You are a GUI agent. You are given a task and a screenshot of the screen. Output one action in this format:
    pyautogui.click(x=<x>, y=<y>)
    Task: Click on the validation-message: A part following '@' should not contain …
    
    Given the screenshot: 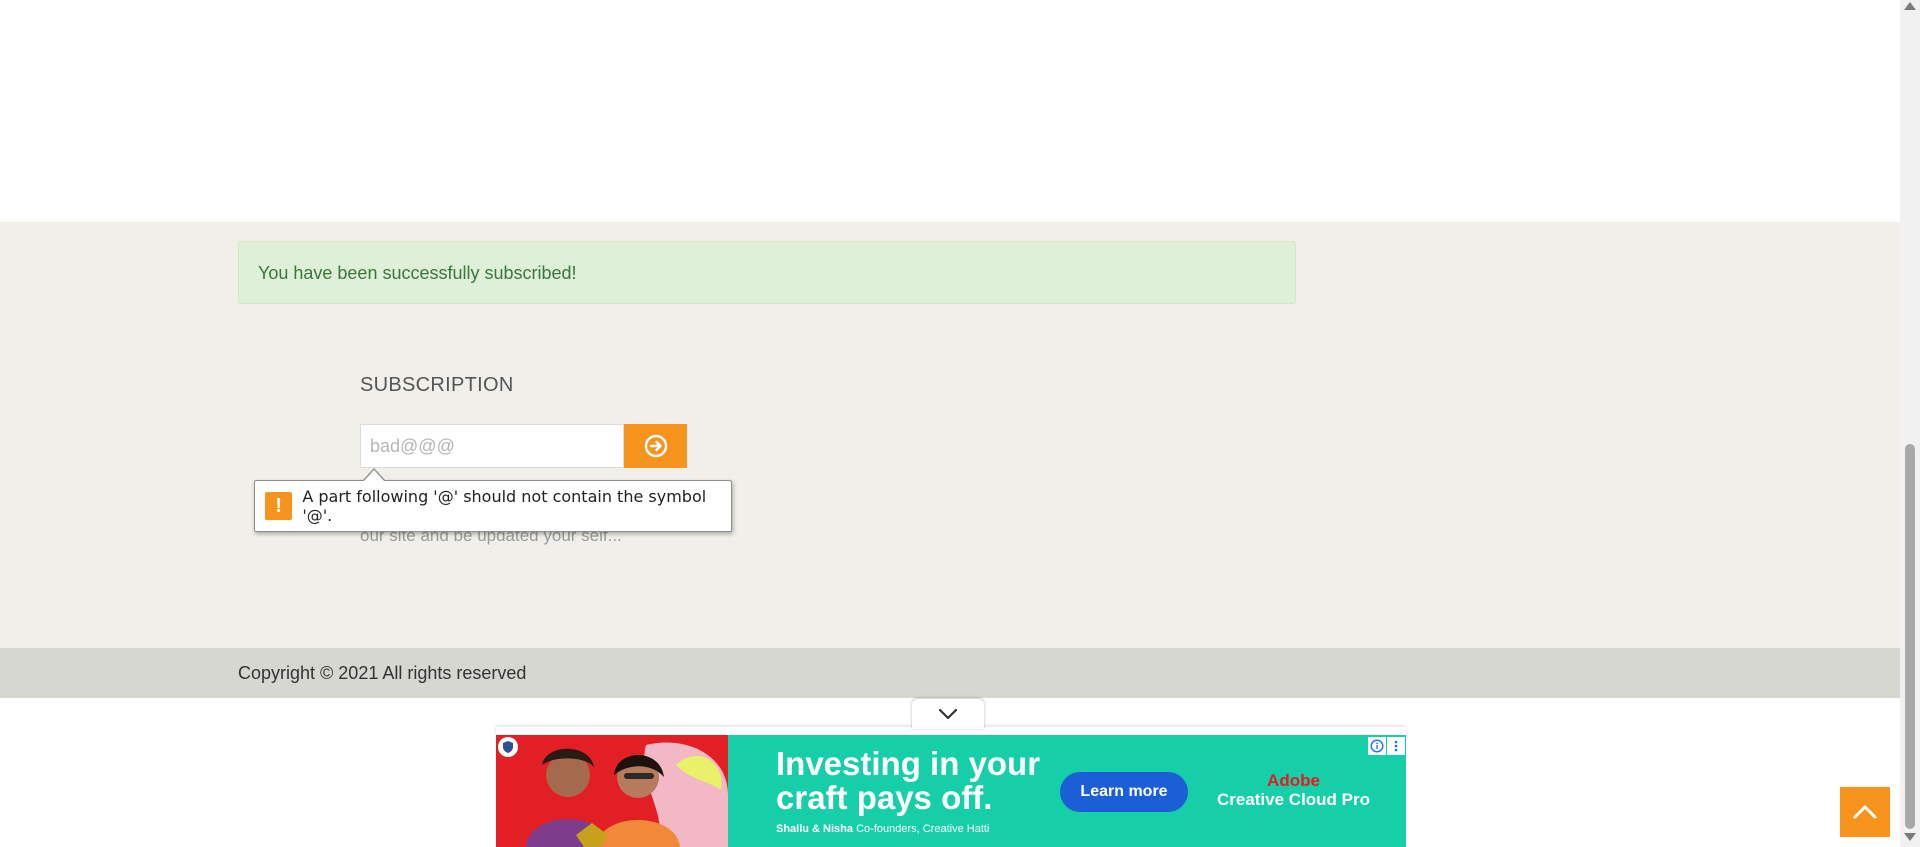 What is the action you would take?
    pyautogui.click(x=504, y=506)
    